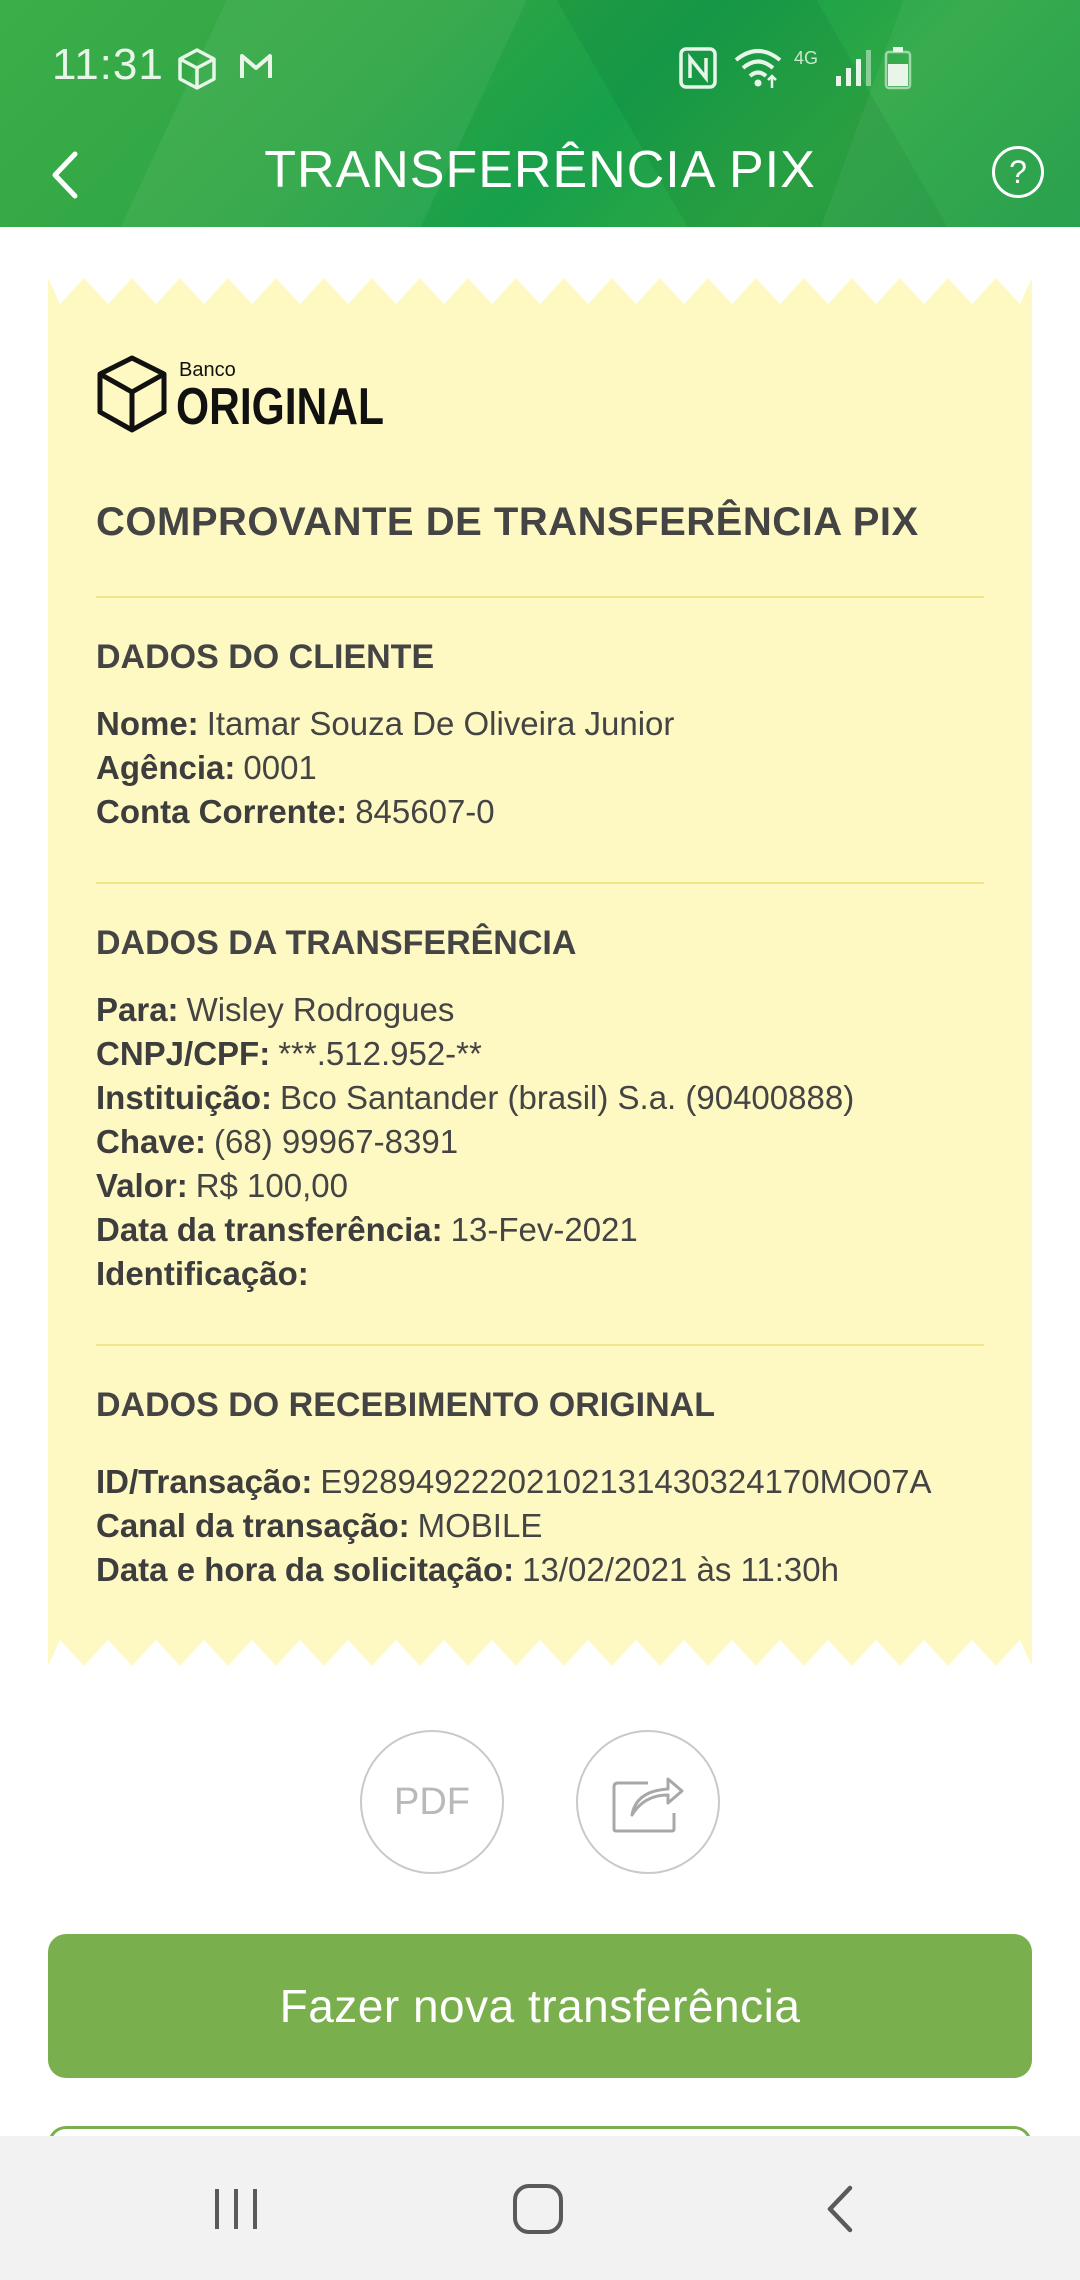 The height and width of the screenshot is (2280, 1080). I want to click on nfc-icon, so click(698, 70).